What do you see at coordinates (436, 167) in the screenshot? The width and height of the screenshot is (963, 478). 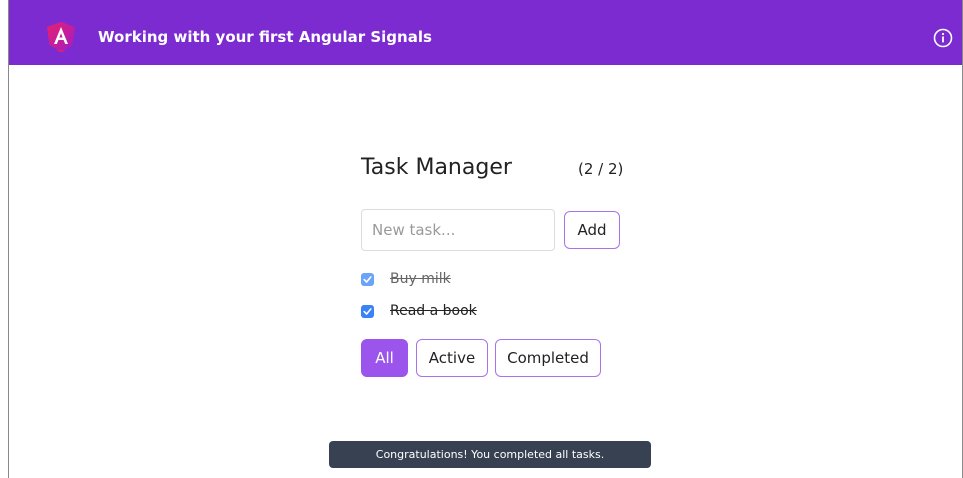 I see `page-title: Task Manager` at bounding box center [436, 167].